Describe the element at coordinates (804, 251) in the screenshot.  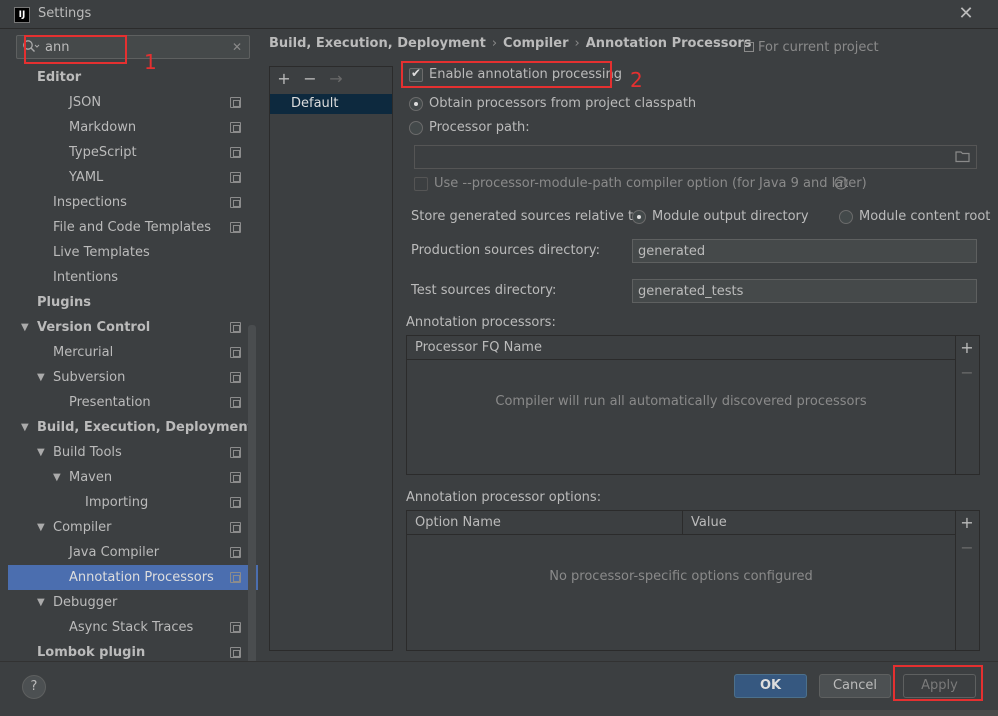
I see `production-dir-input` at that location.